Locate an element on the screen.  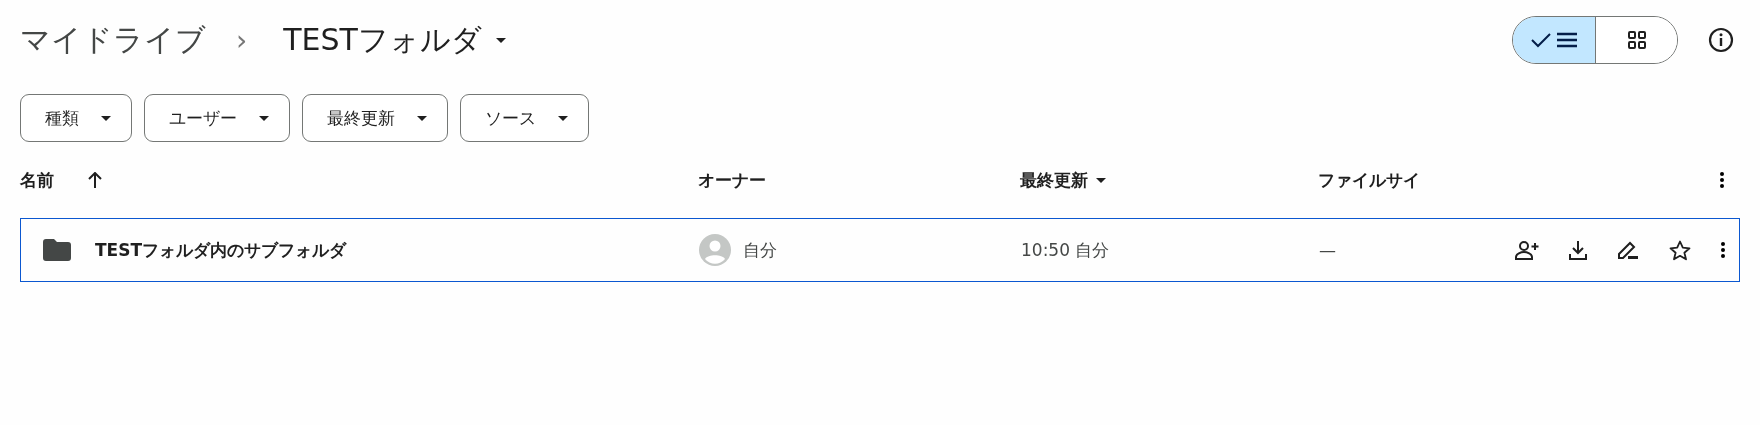
sort-up-arrow-icon is located at coordinates (95, 180).